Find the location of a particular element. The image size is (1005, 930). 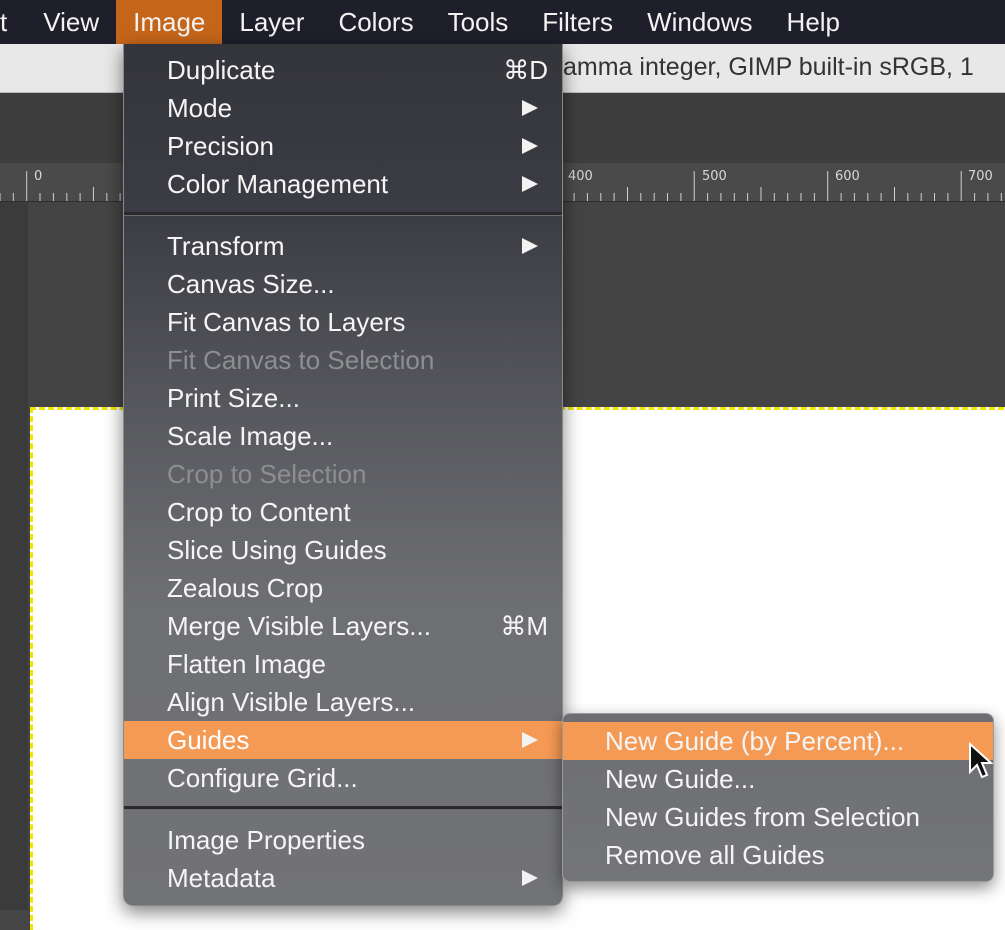

menu-item-flatten-image: Flatten Image is located at coordinates (343, 664).